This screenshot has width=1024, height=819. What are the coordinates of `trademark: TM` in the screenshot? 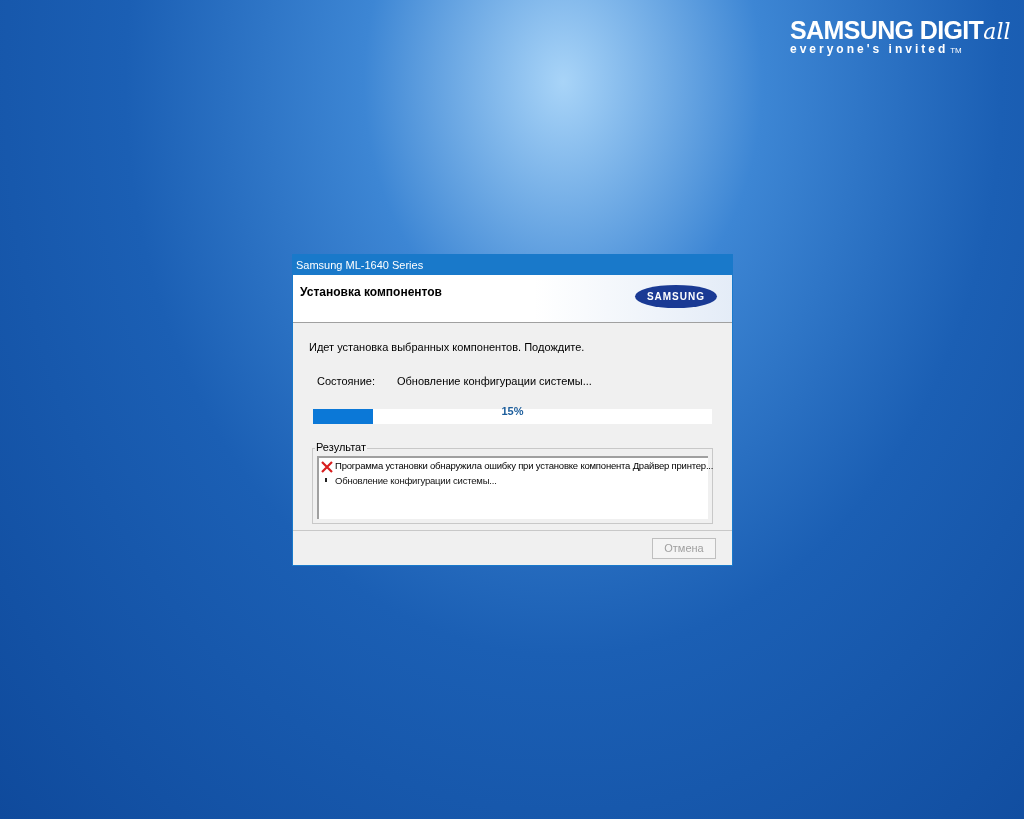 It's located at (956, 51).